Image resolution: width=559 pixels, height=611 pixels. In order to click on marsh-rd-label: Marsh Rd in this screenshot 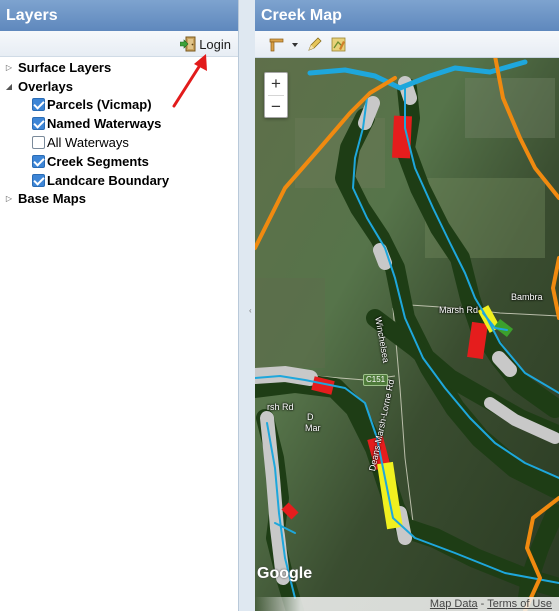, I will do `click(459, 310)`.